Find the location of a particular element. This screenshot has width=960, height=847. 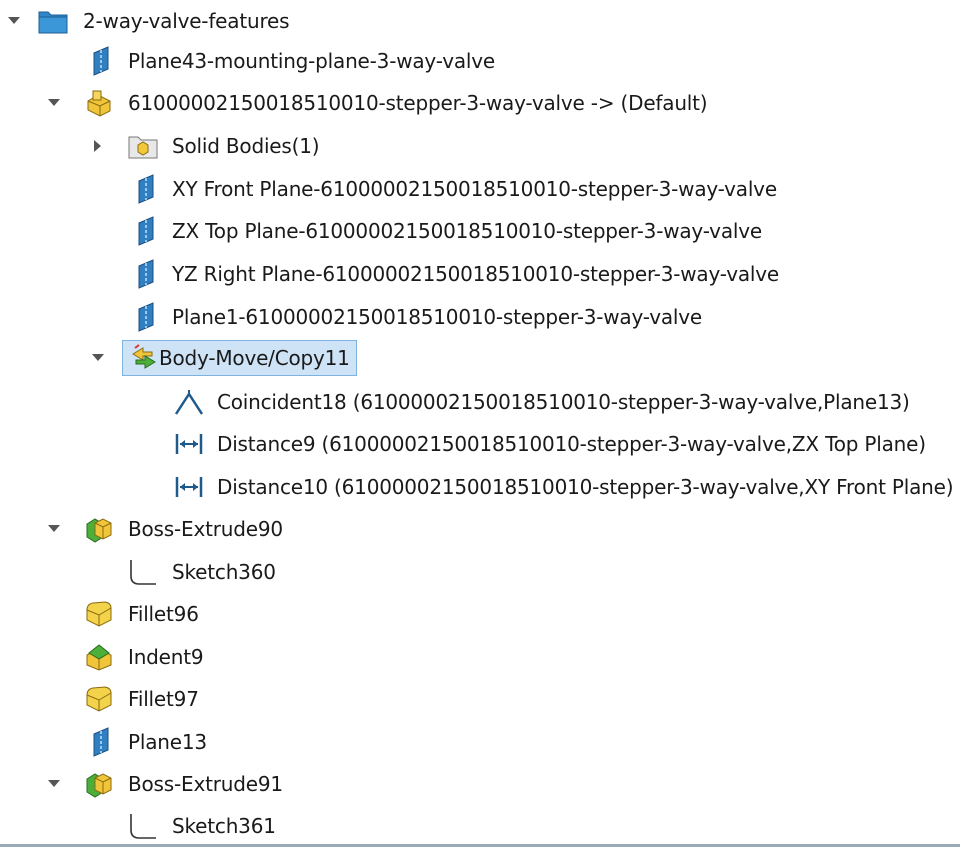

tree-node-sketch361: Sketch361 is located at coordinates (480, 826).